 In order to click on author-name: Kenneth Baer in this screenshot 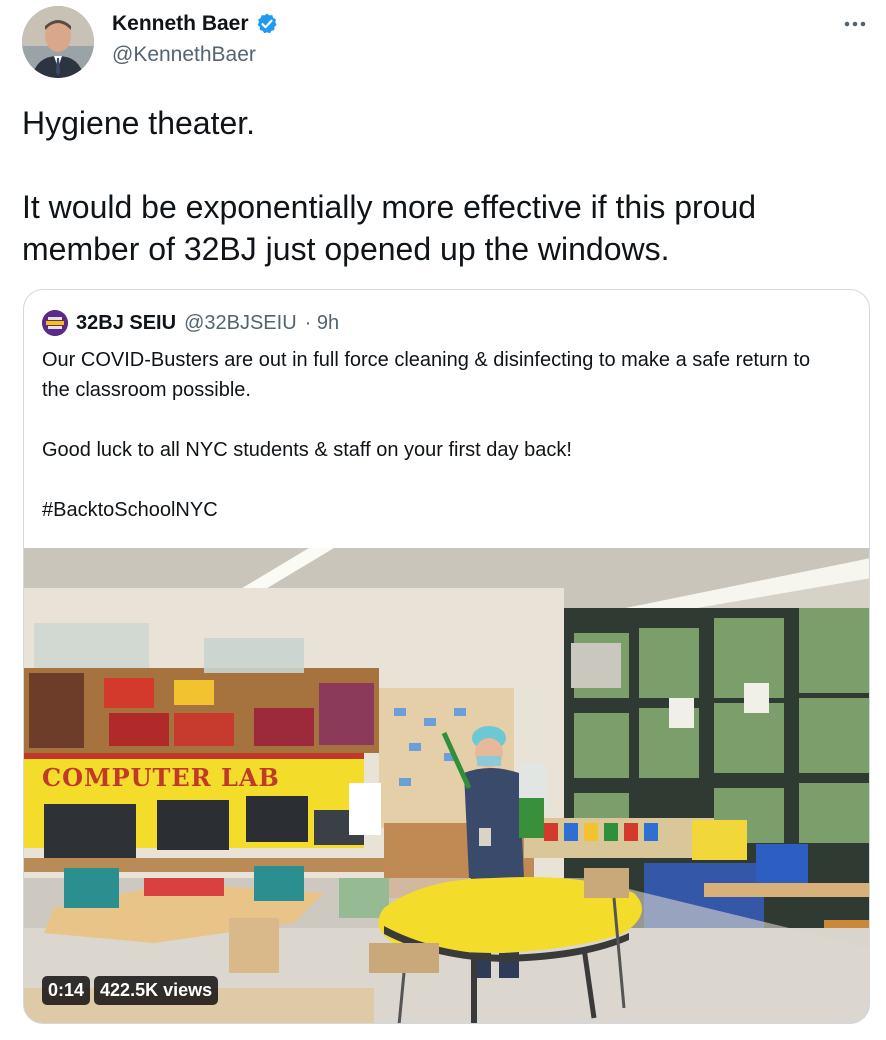, I will do `click(195, 24)`.